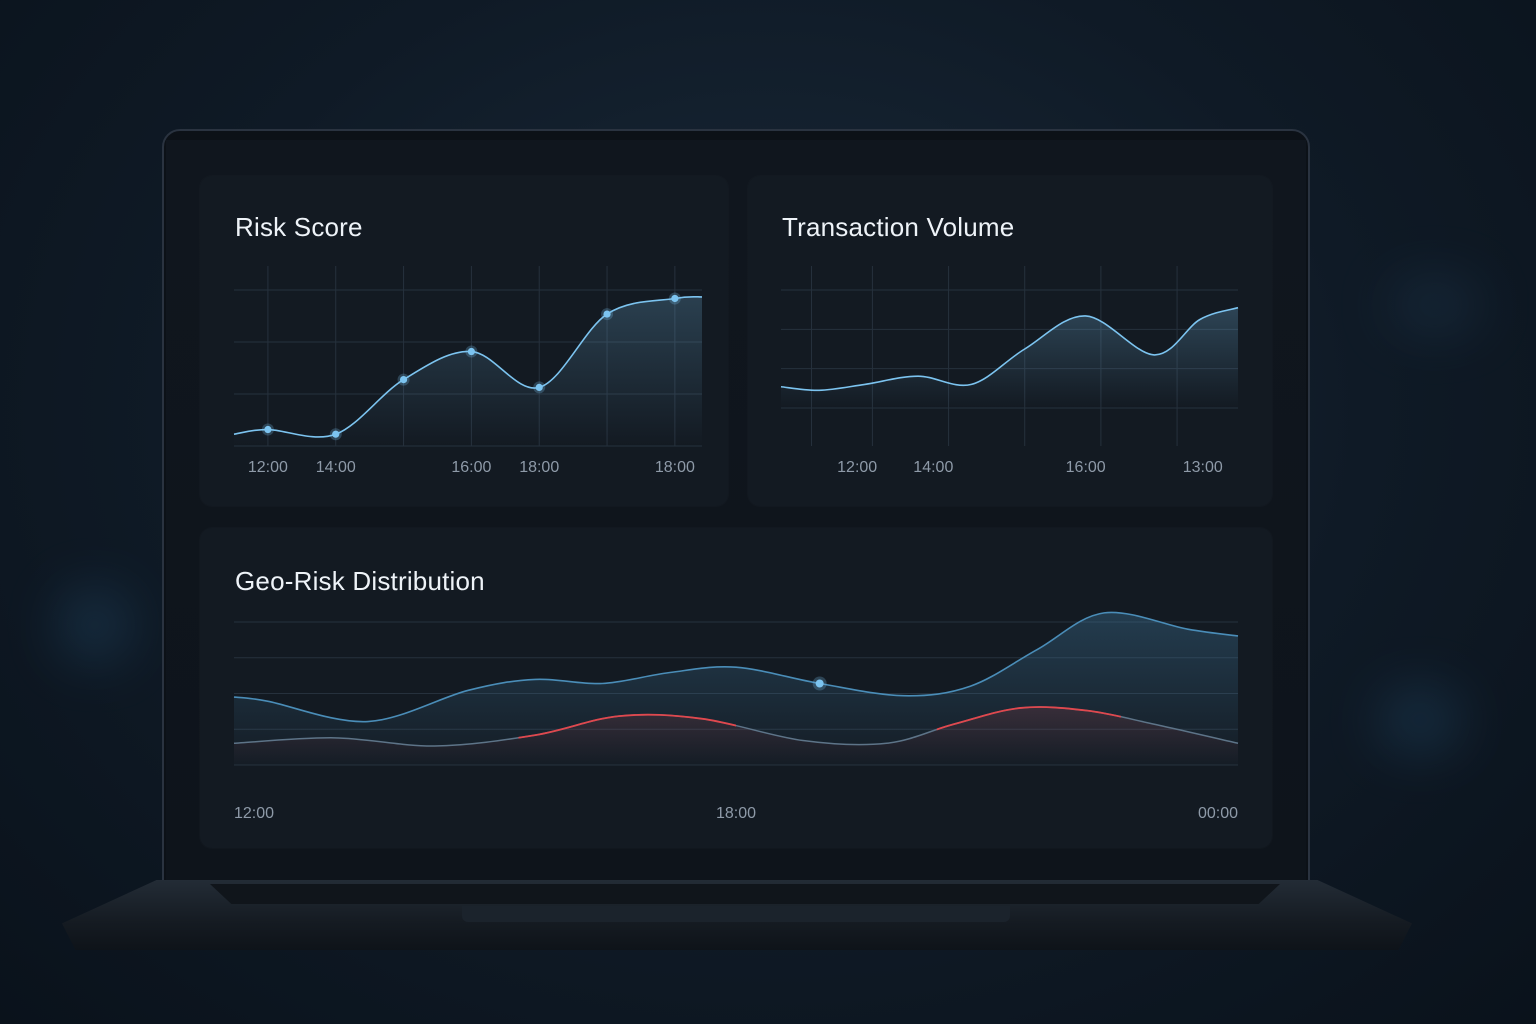 The image size is (1536, 1024). Describe the element at coordinates (736, 716) in the screenshot. I see `geo-risk-chart: 12:00 18:00 00:00` at that location.